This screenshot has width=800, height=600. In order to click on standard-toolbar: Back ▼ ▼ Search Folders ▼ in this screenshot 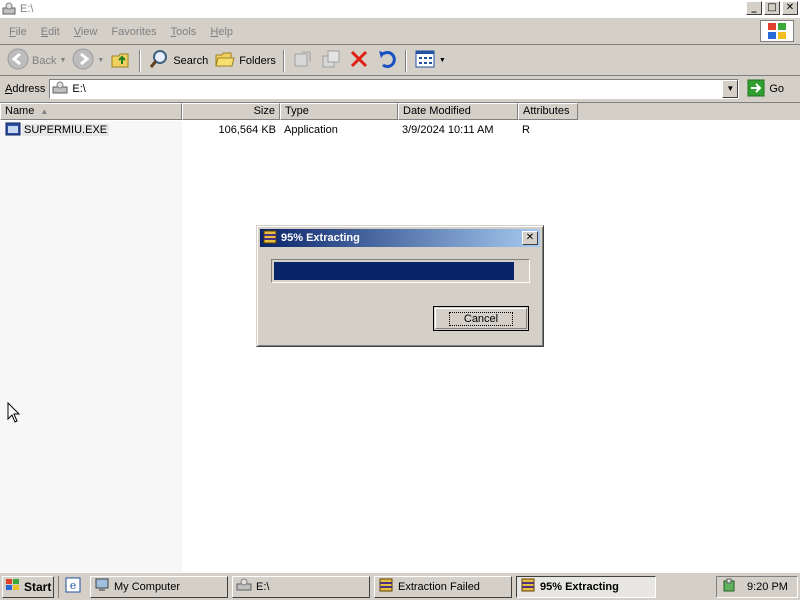, I will do `click(400, 61)`.